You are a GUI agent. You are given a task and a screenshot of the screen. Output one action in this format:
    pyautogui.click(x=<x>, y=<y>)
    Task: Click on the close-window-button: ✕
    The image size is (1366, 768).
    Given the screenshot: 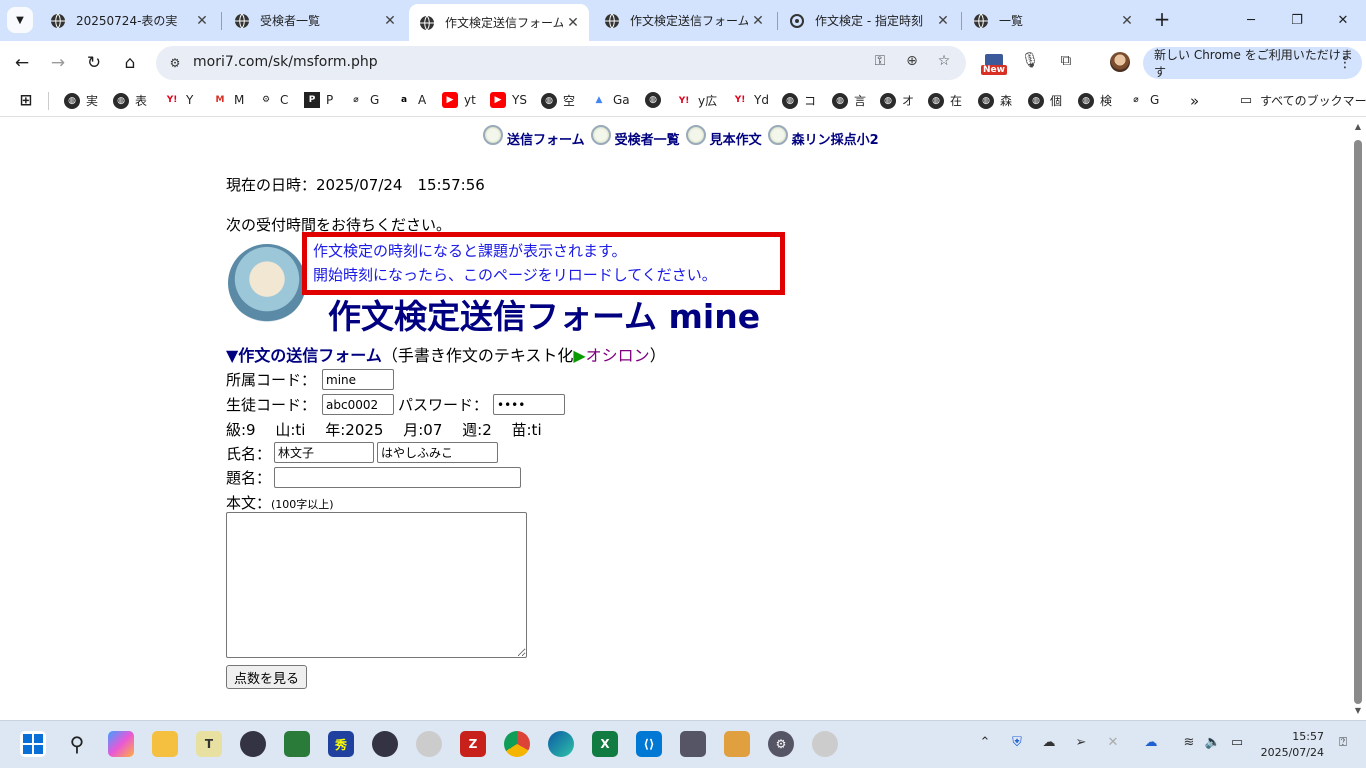 What is the action you would take?
    pyautogui.click(x=1343, y=20)
    